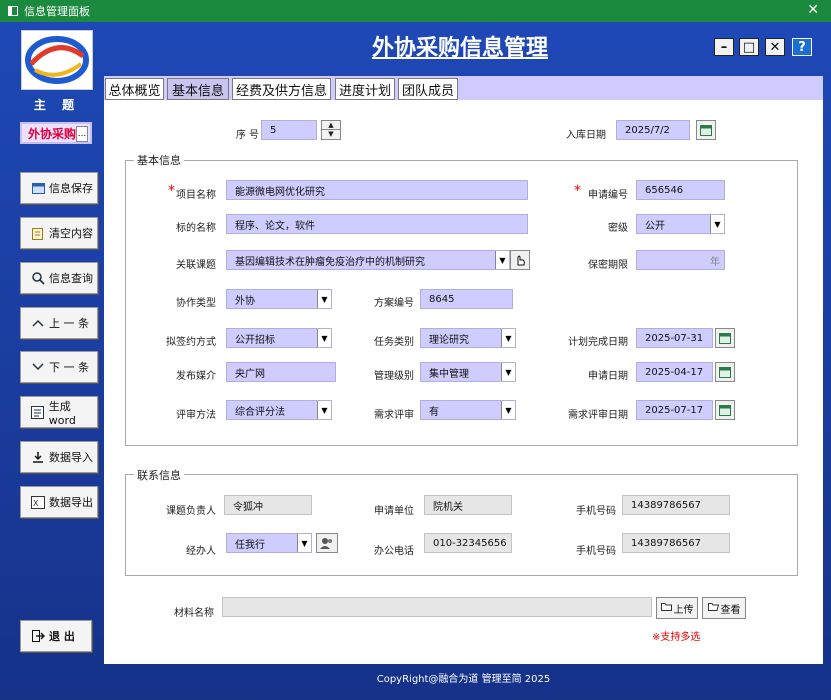 The width and height of the screenshot is (831, 700). Describe the element at coordinates (38, 323) in the screenshot. I see `chevron-up-icon` at that location.